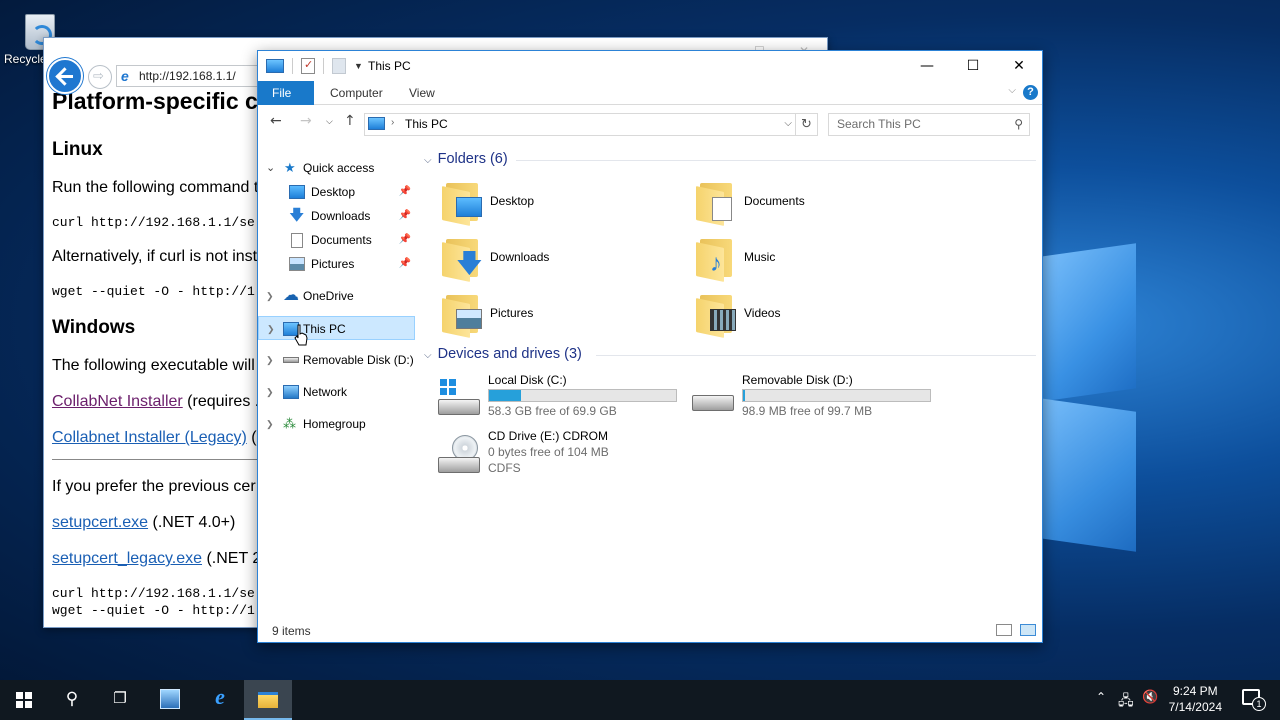 Image resolution: width=1280 pixels, height=720 pixels. I want to click on server-manager-button, so click(170, 700).